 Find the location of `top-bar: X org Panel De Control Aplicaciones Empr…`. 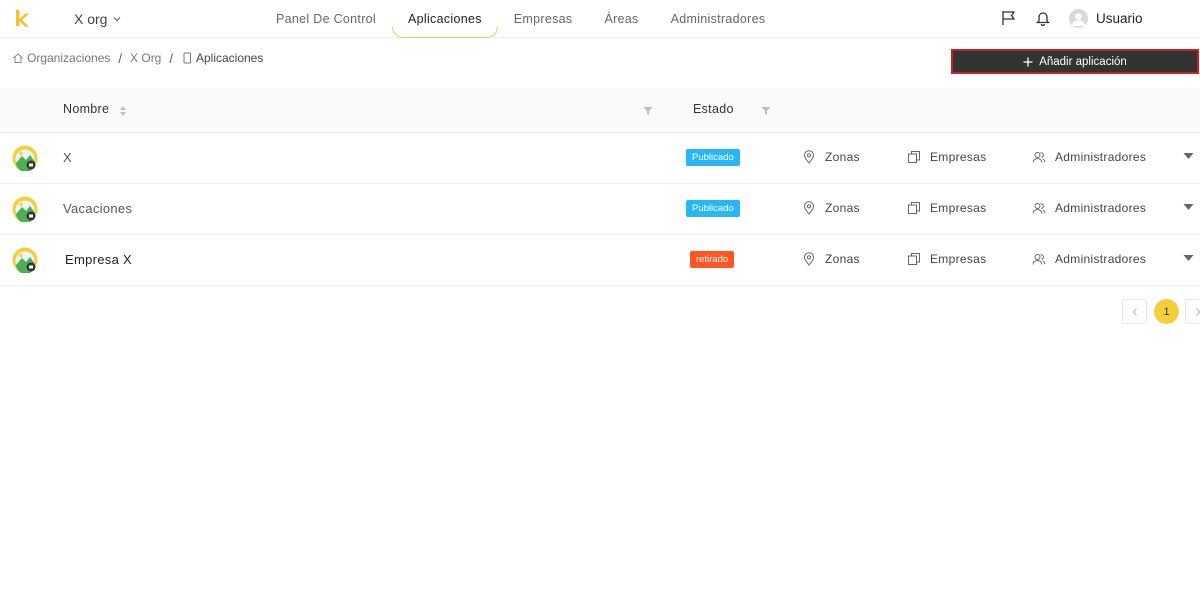

top-bar: X org Panel De Control Aplicaciones Empr… is located at coordinates (600, 19).